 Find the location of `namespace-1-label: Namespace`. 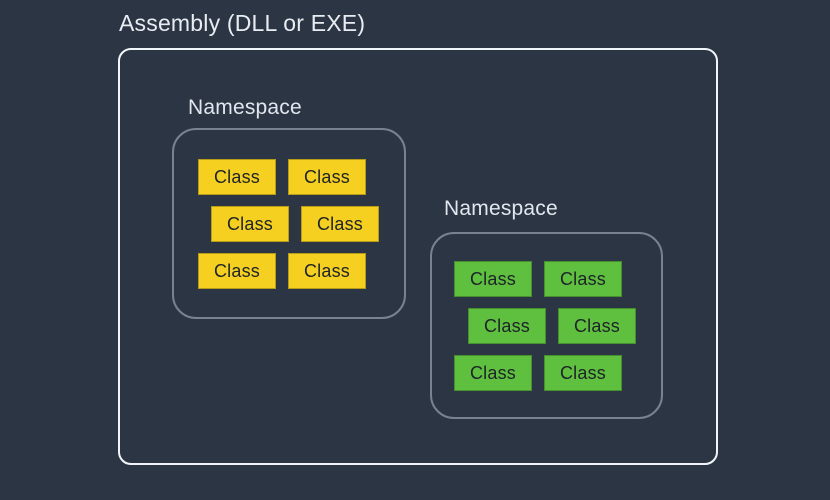

namespace-1-label: Namespace is located at coordinates (245, 107).